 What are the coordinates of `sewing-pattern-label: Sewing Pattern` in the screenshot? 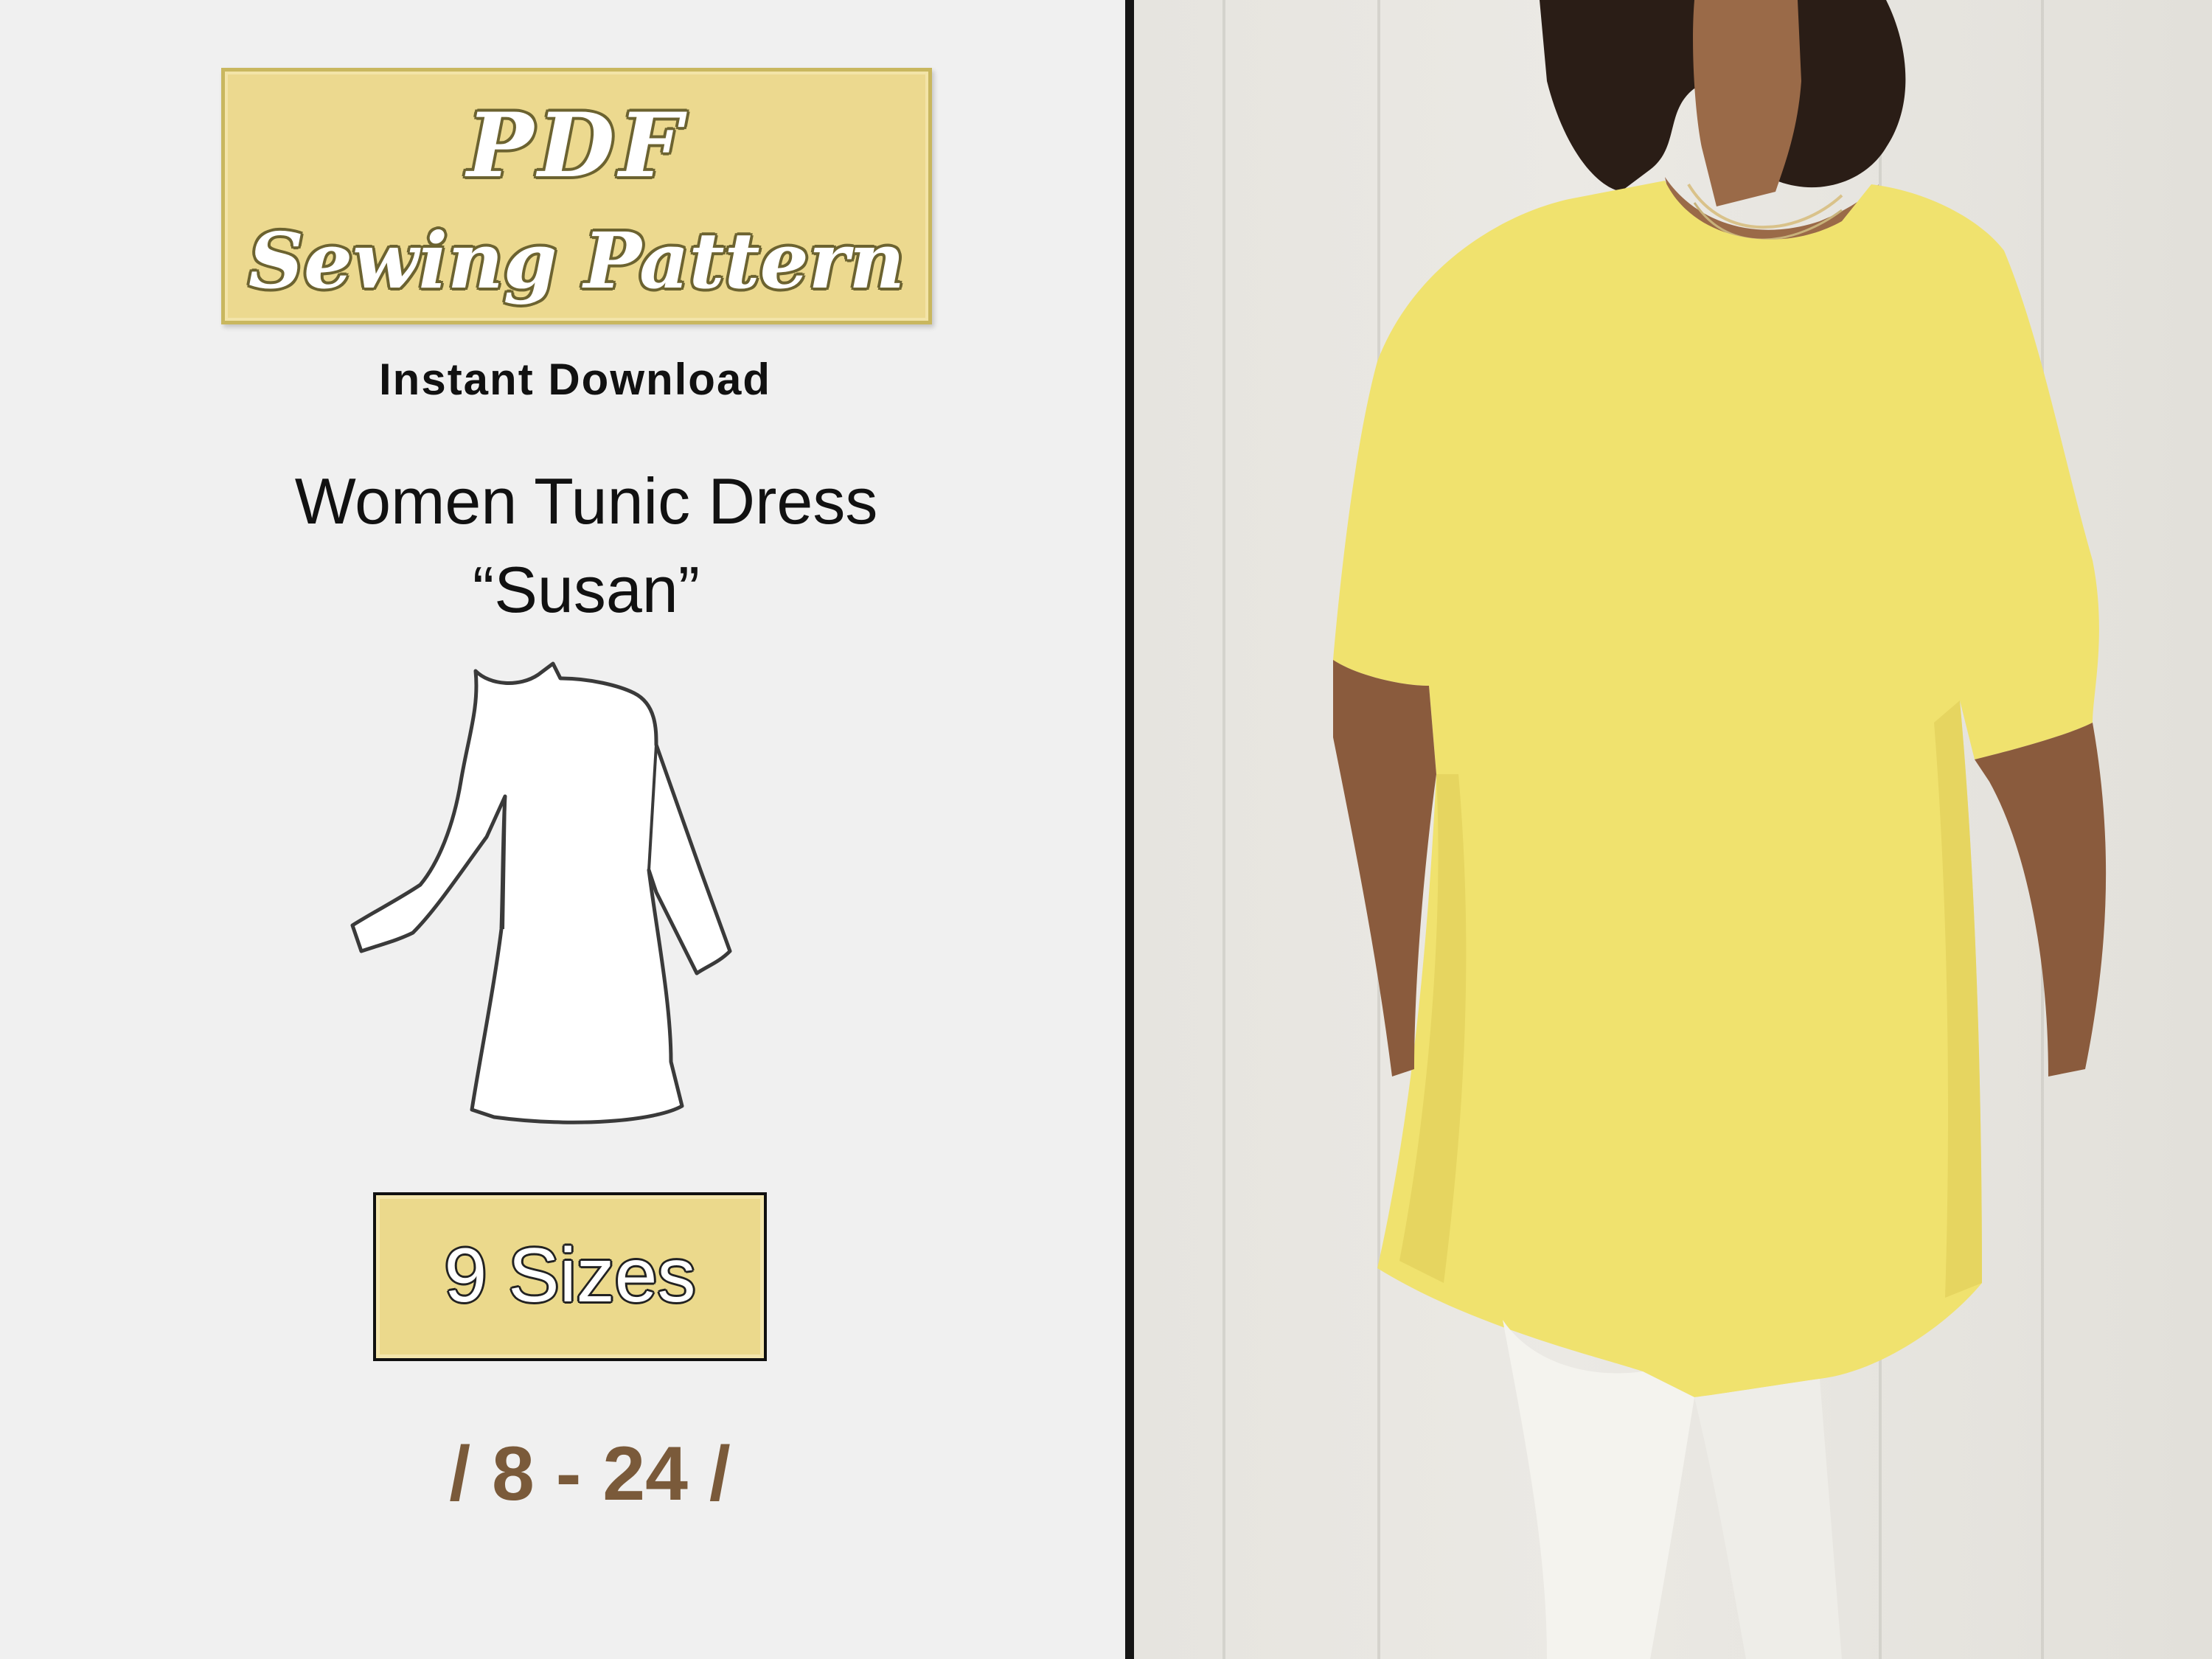 It's located at (576, 260).